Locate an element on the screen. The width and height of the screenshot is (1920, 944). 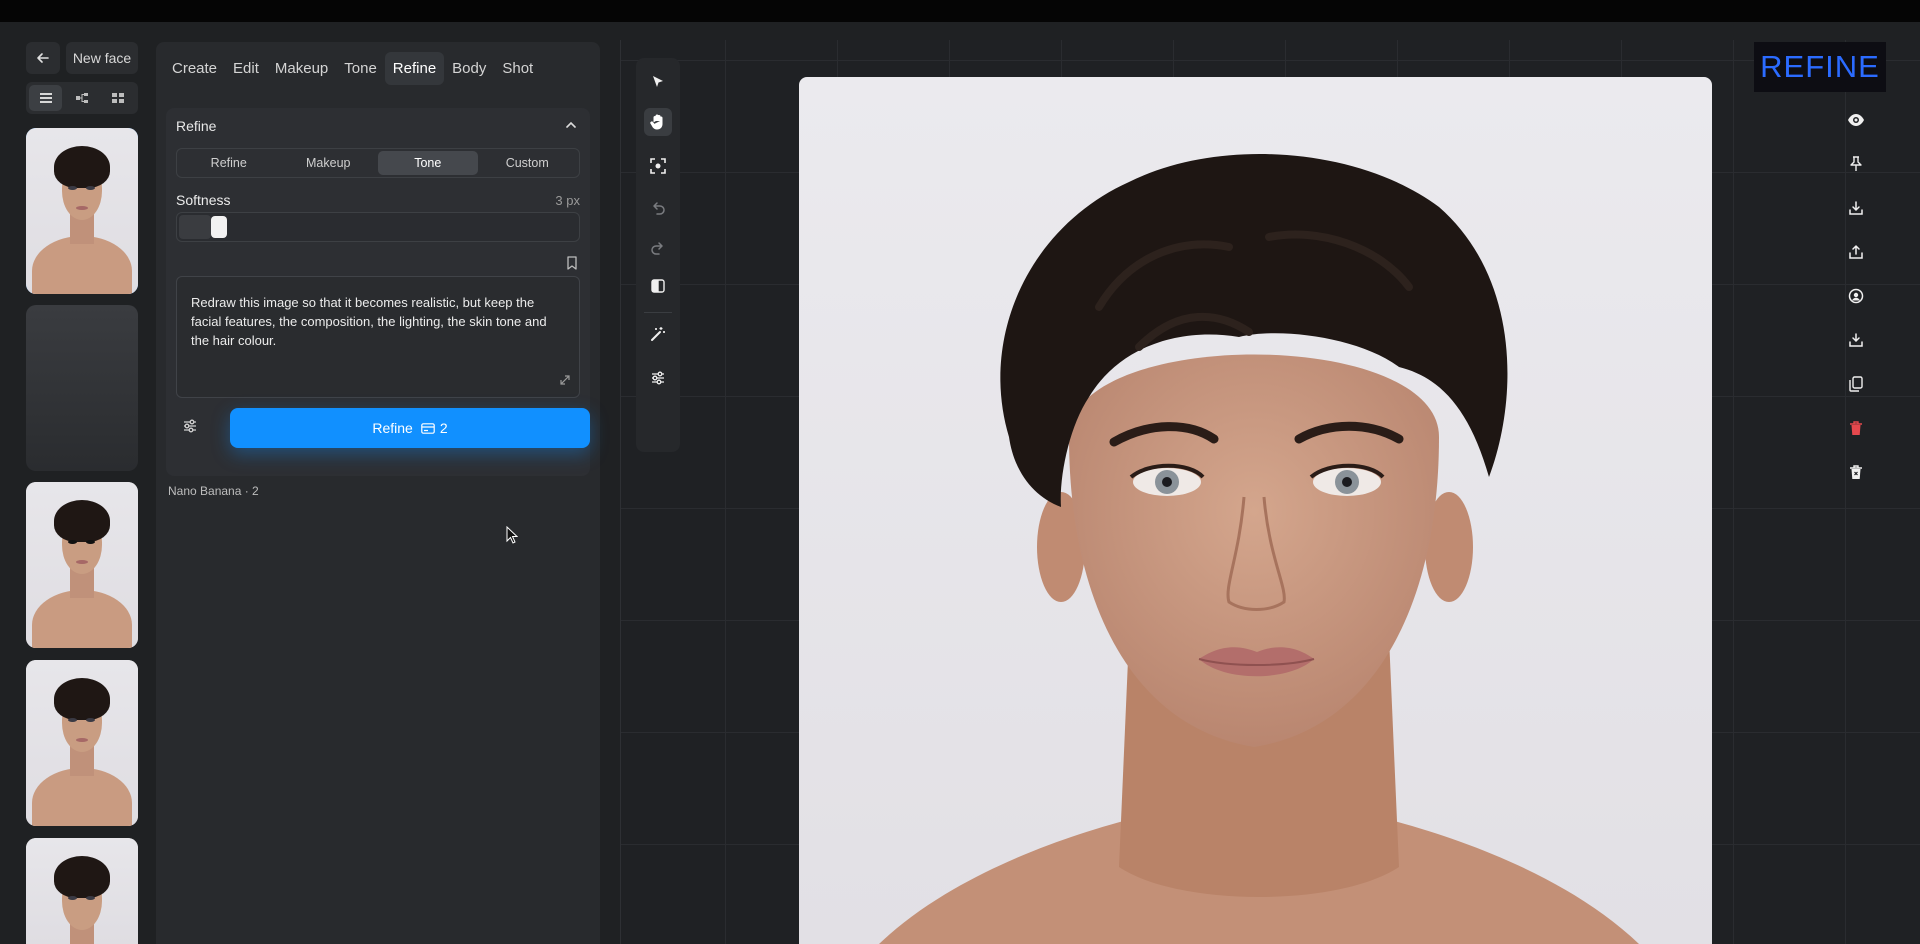
select-tool is located at coordinates (658, 82).